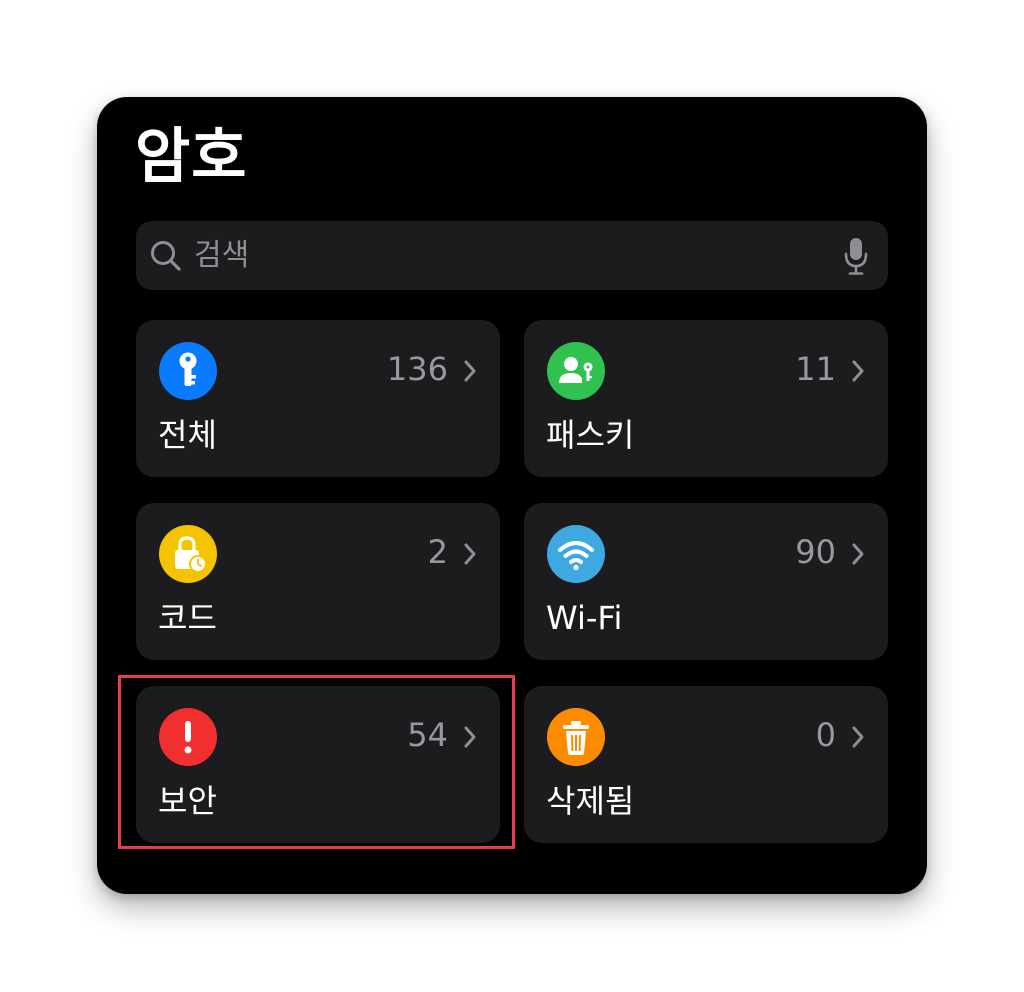 The image size is (1024, 992). I want to click on tile-label: 전체, so click(187, 435).